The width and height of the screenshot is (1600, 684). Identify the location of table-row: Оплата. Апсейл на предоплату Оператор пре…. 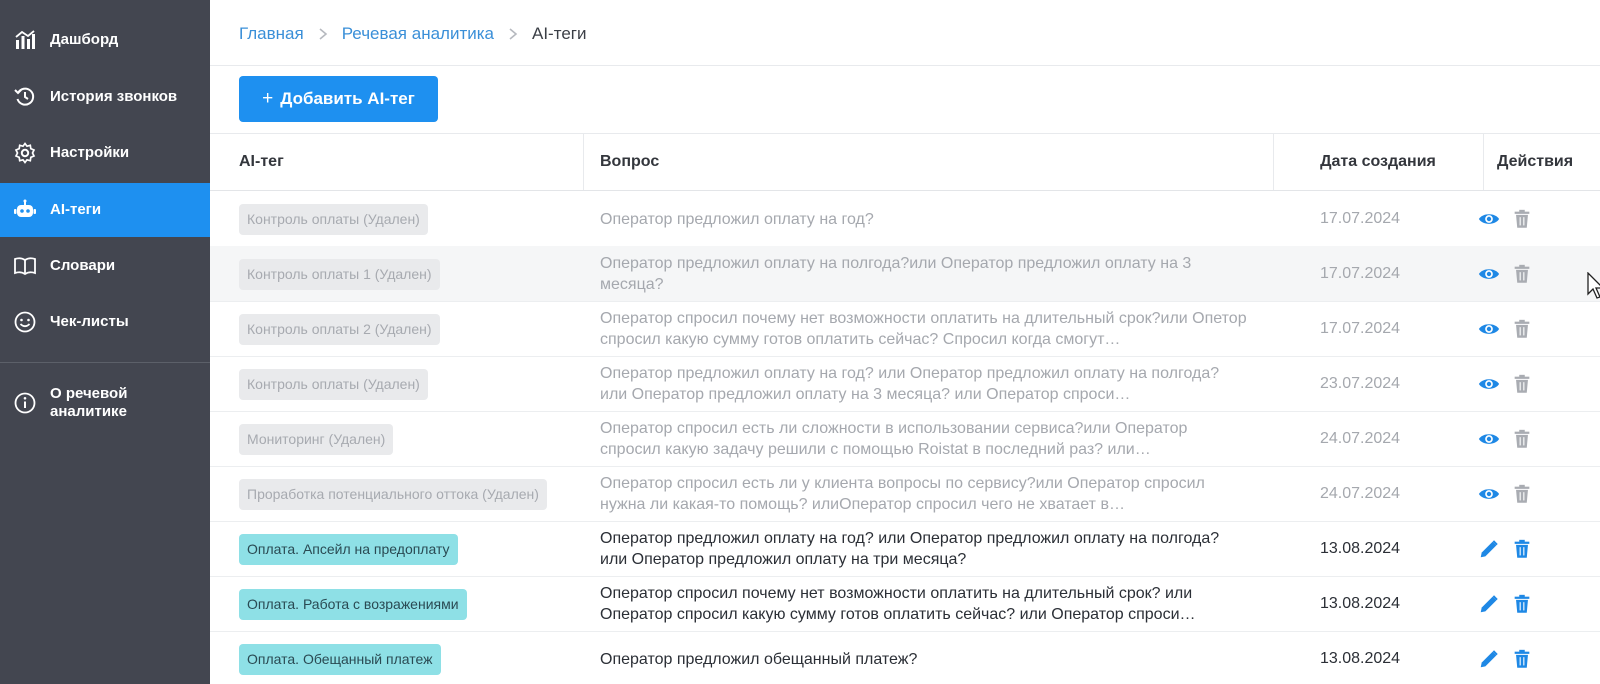
(905, 549).